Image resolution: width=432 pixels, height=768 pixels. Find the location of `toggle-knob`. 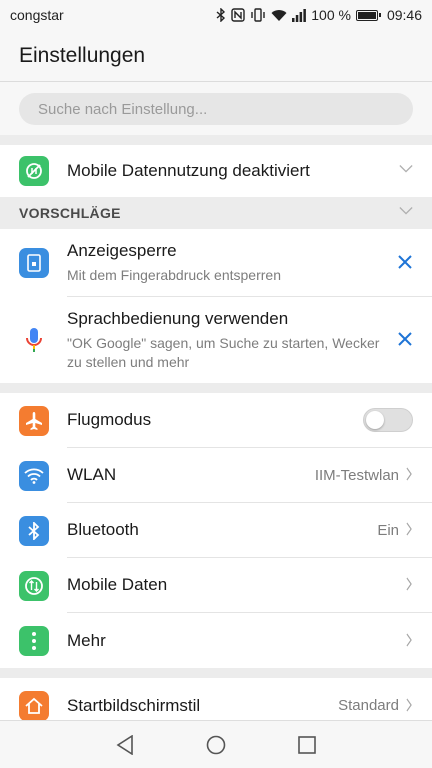

toggle-knob is located at coordinates (375, 420).